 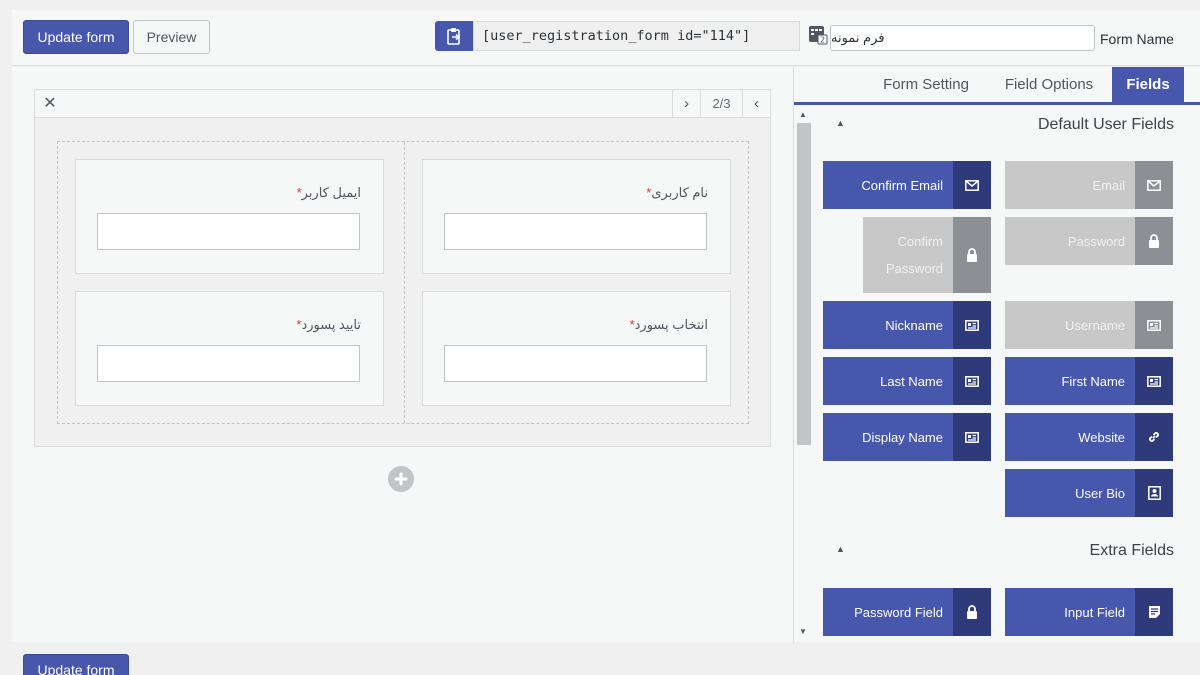 I want to click on section-title: Extra Fields, so click(x=1131, y=550).